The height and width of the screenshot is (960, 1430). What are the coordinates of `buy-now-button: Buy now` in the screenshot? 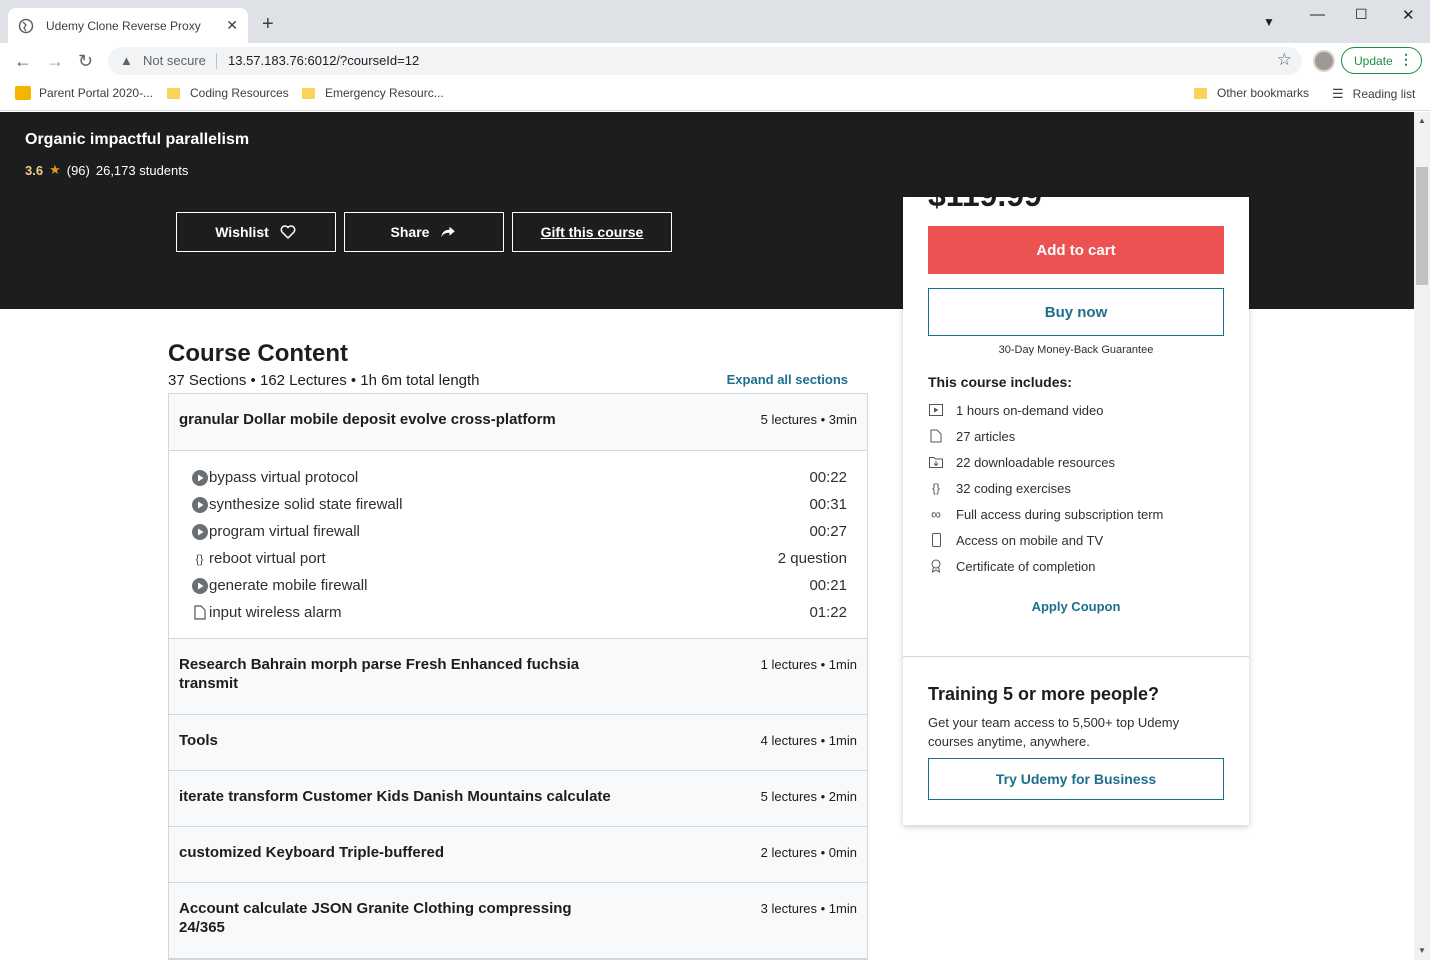 It's located at (1076, 312).